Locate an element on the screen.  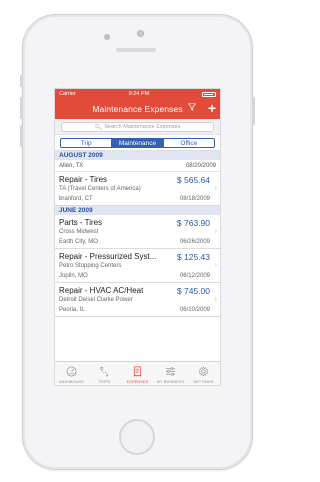
carrier-label: Carrier is located at coordinates (67, 94).